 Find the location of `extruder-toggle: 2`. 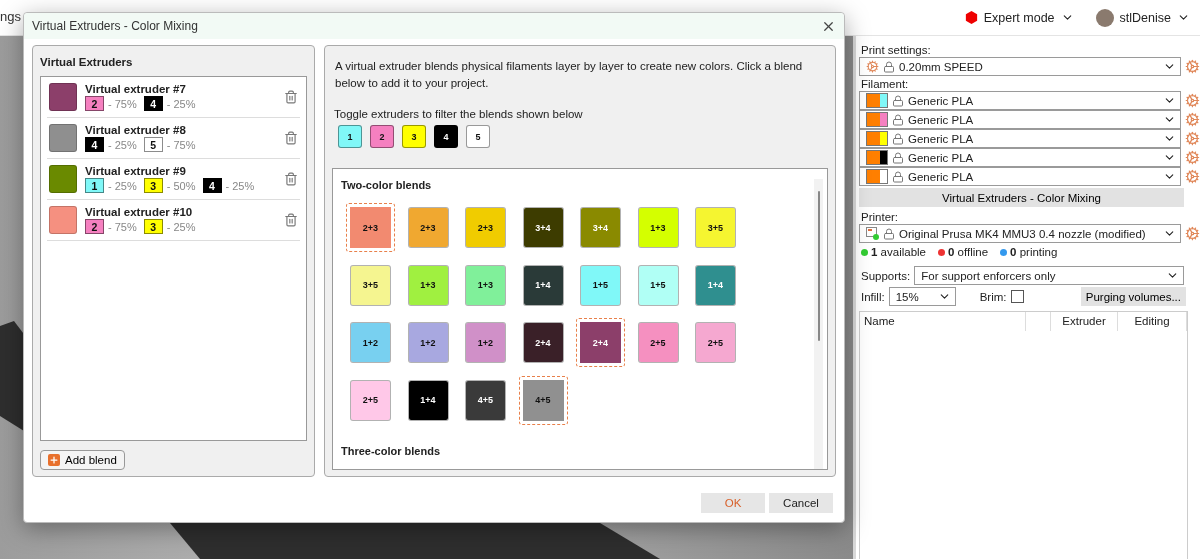

extruder-toggle: 2 is located at coordinates (382, 136).